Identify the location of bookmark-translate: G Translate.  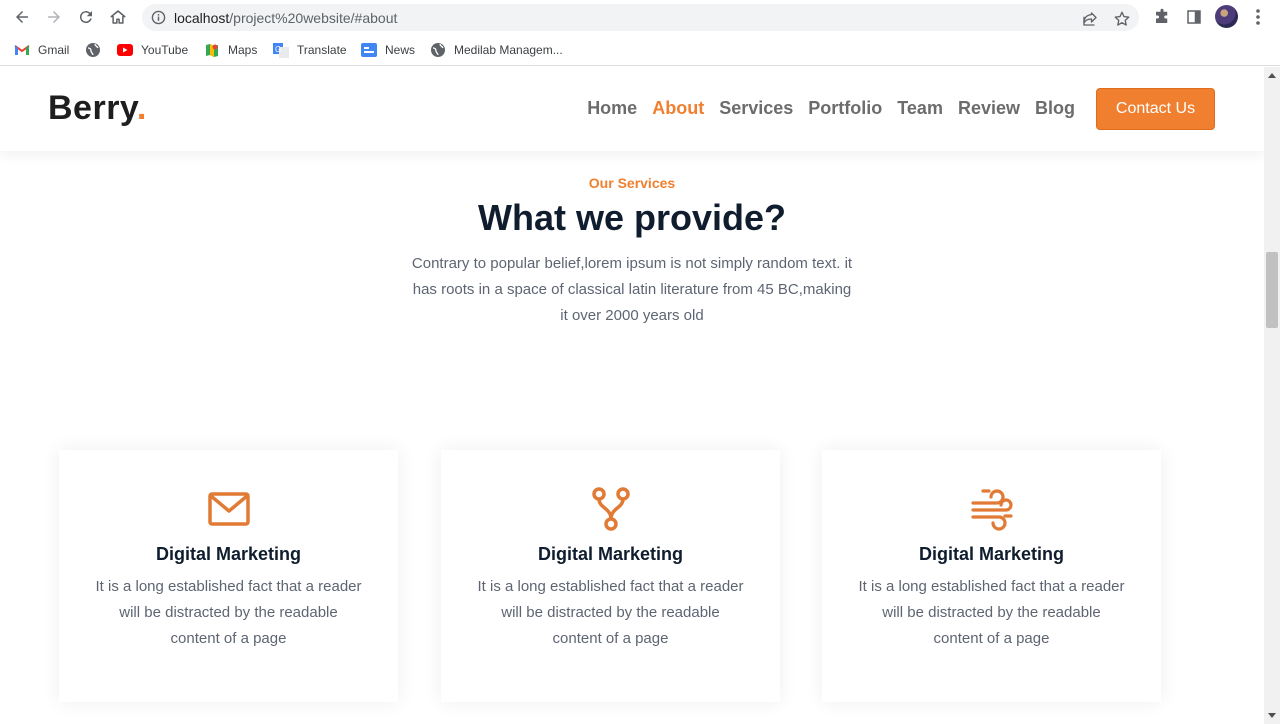
(310, 50).